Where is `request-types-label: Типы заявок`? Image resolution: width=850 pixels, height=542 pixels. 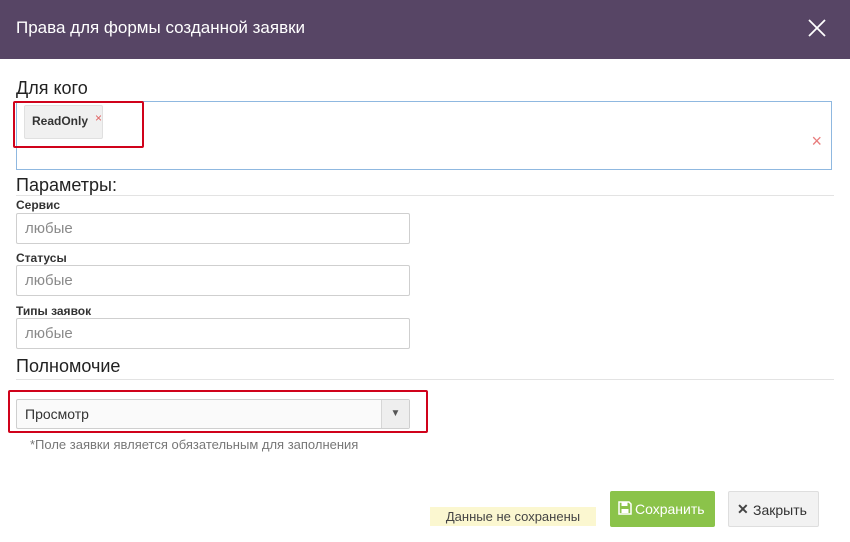
request-types-label: Типы заявок is located at coordinates (54, 311).